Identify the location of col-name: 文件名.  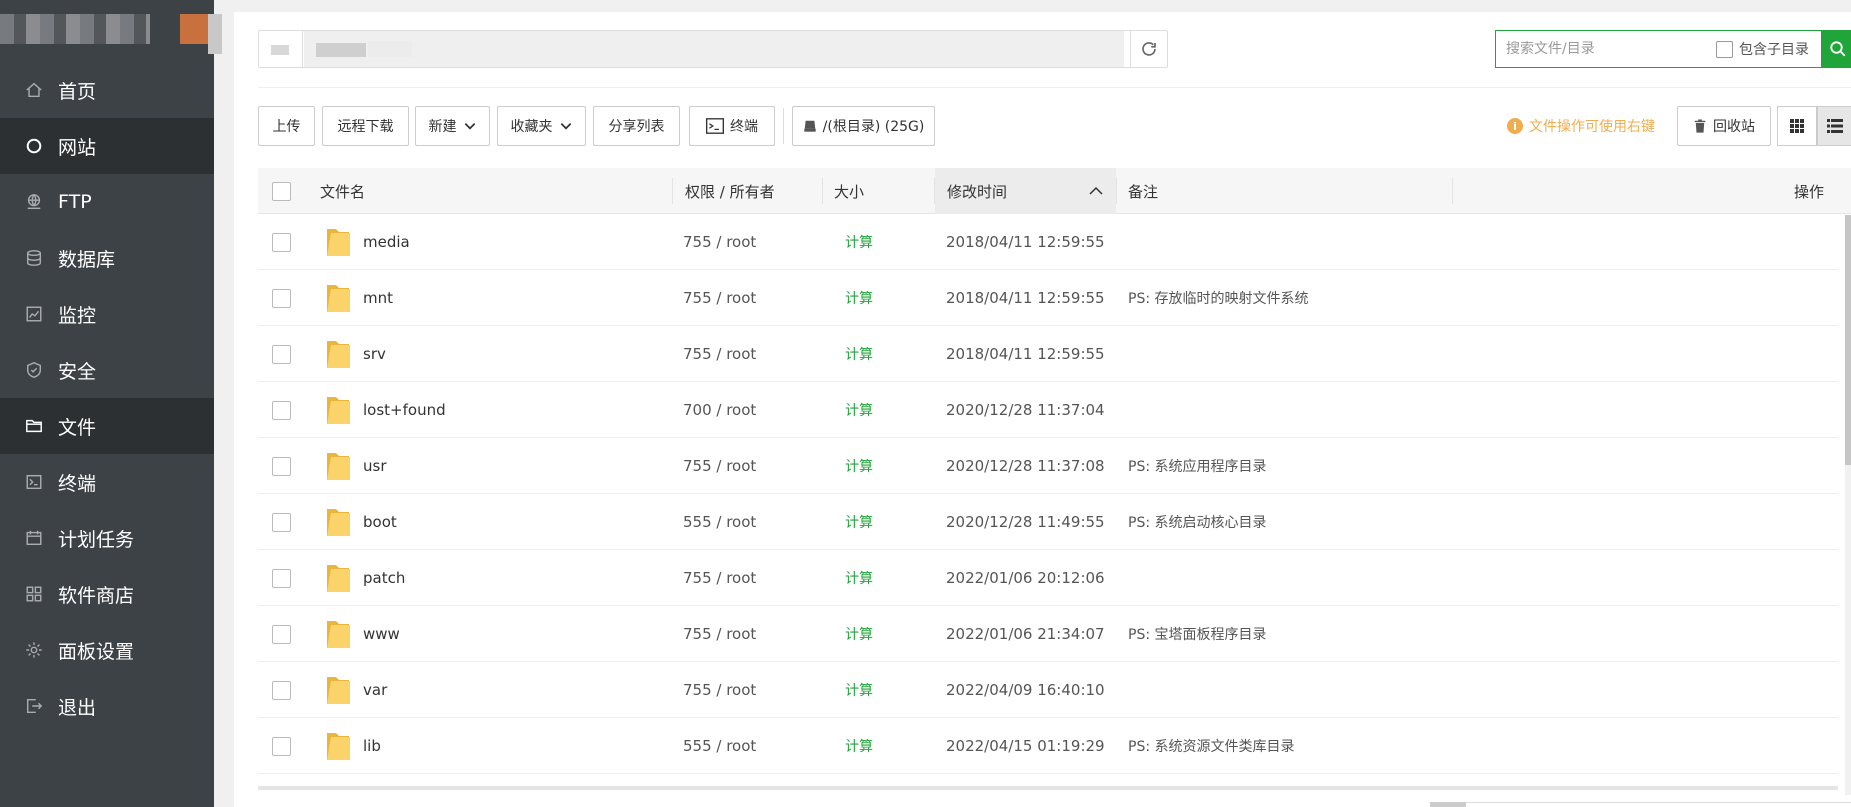
(342, 191).